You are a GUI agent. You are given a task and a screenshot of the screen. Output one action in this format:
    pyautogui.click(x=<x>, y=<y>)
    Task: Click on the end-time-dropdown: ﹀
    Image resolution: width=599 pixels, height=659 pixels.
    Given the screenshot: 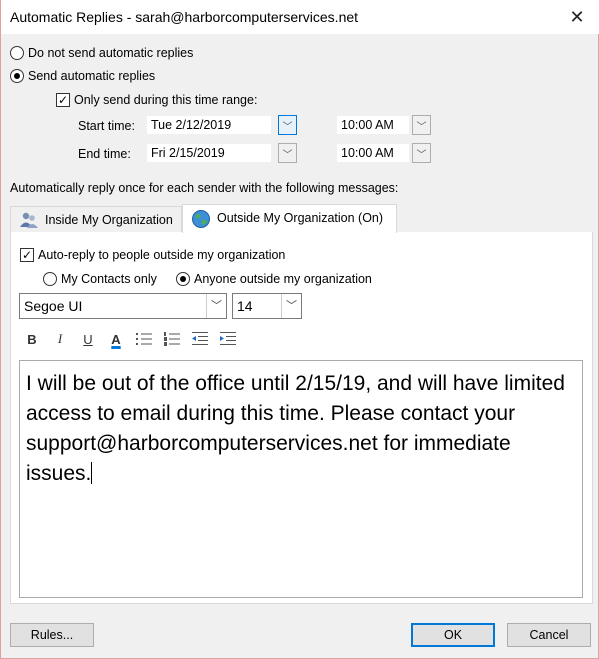 What is the action you would take?
    pyautogui.click(x=421, y=153)
    